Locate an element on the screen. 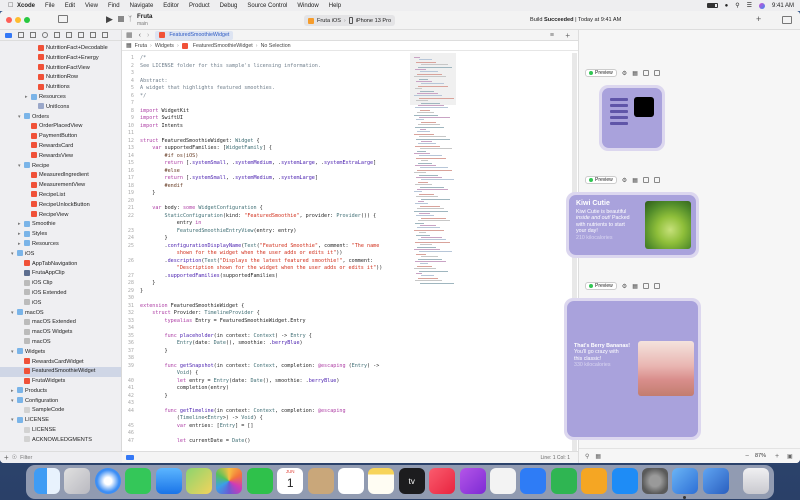 This screenshot has height=500, width=800. navigator-row: iOS Clip is located at coordinates (60, 284).